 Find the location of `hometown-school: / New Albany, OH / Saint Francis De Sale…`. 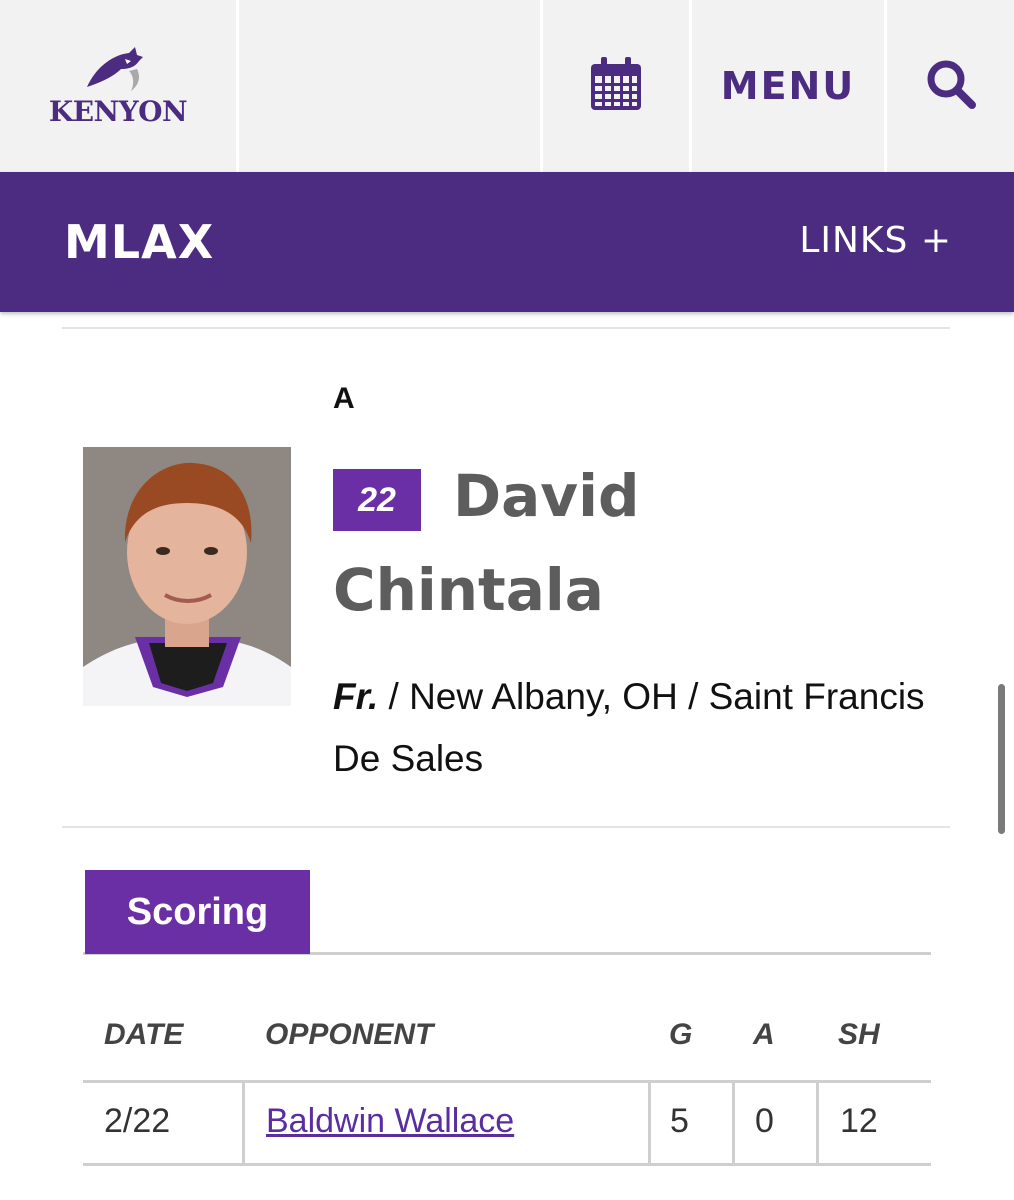

hometown-school: / New Albany, OH / Saint Francis De Sale… is located at coordinates (629, 727).